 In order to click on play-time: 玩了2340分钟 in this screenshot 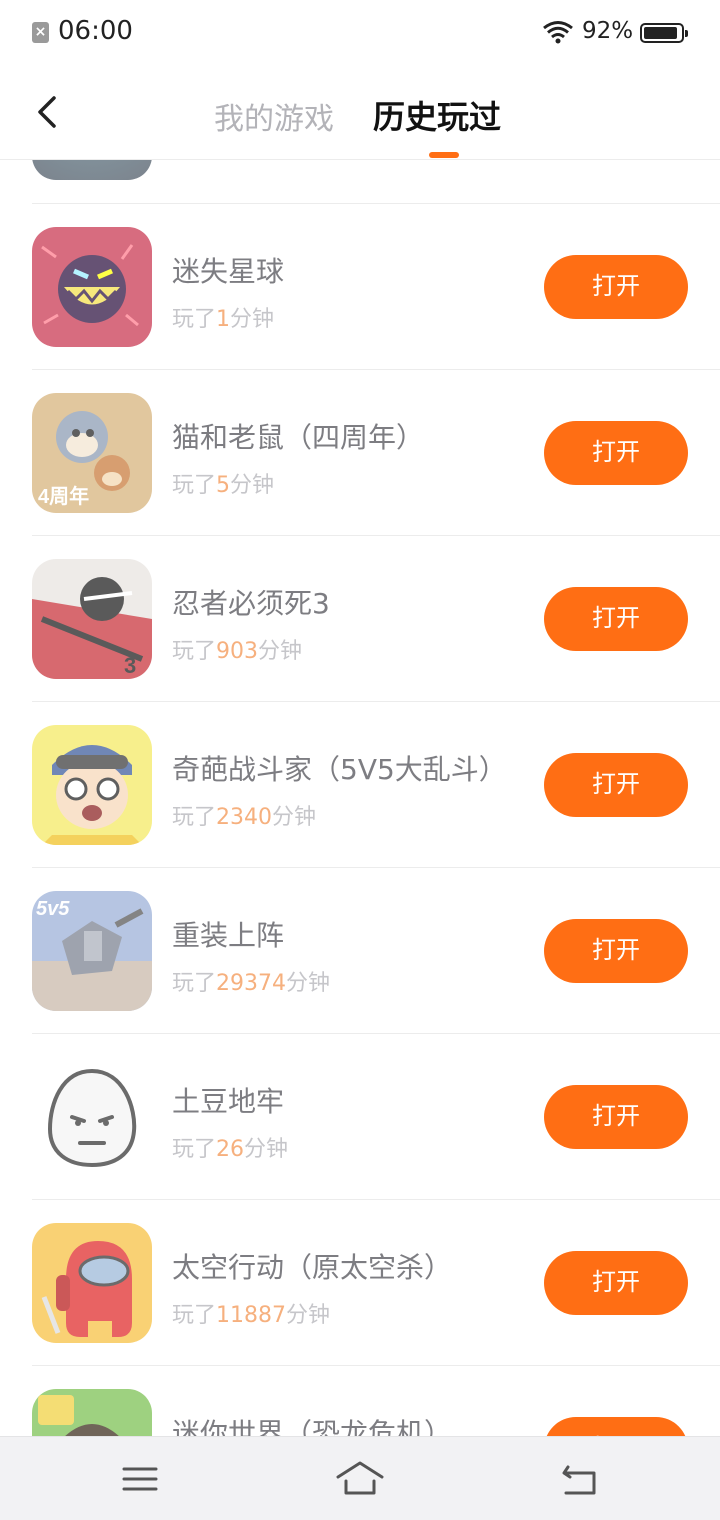, I will do `click(244, 817)`.